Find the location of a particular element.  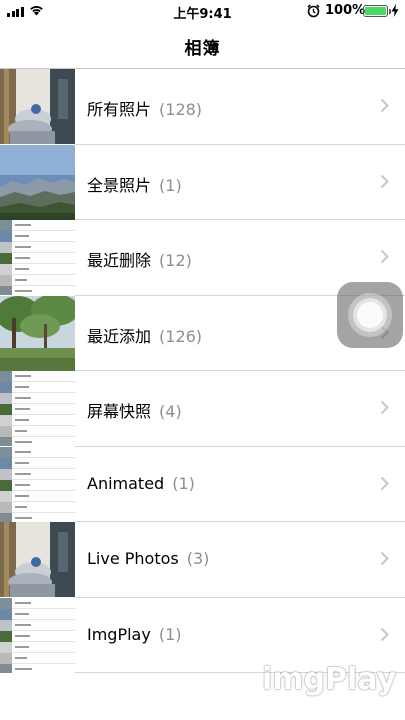

album-name-label: 最近添加 is located at coordinates (119, 336).